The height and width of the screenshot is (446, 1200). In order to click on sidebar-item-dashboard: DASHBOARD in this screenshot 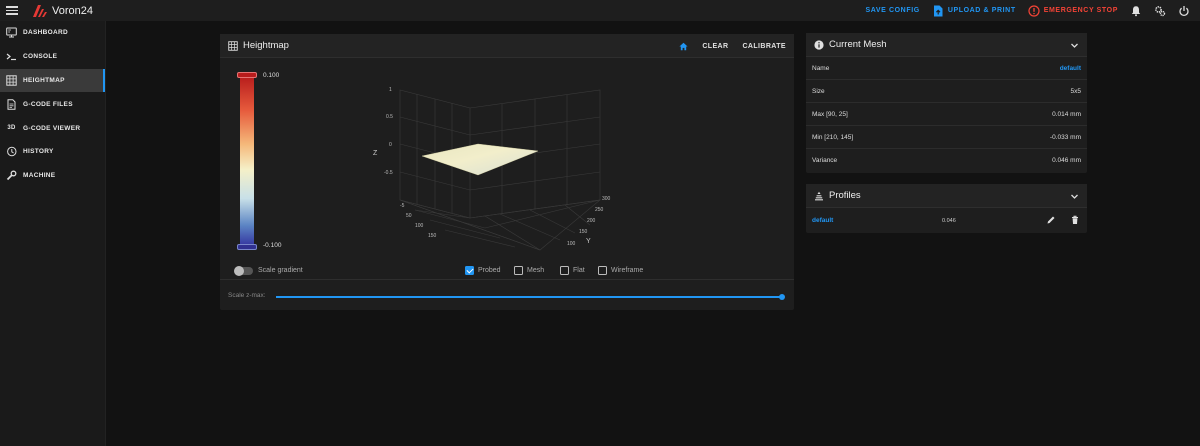, I will do `click(52, 33)`.